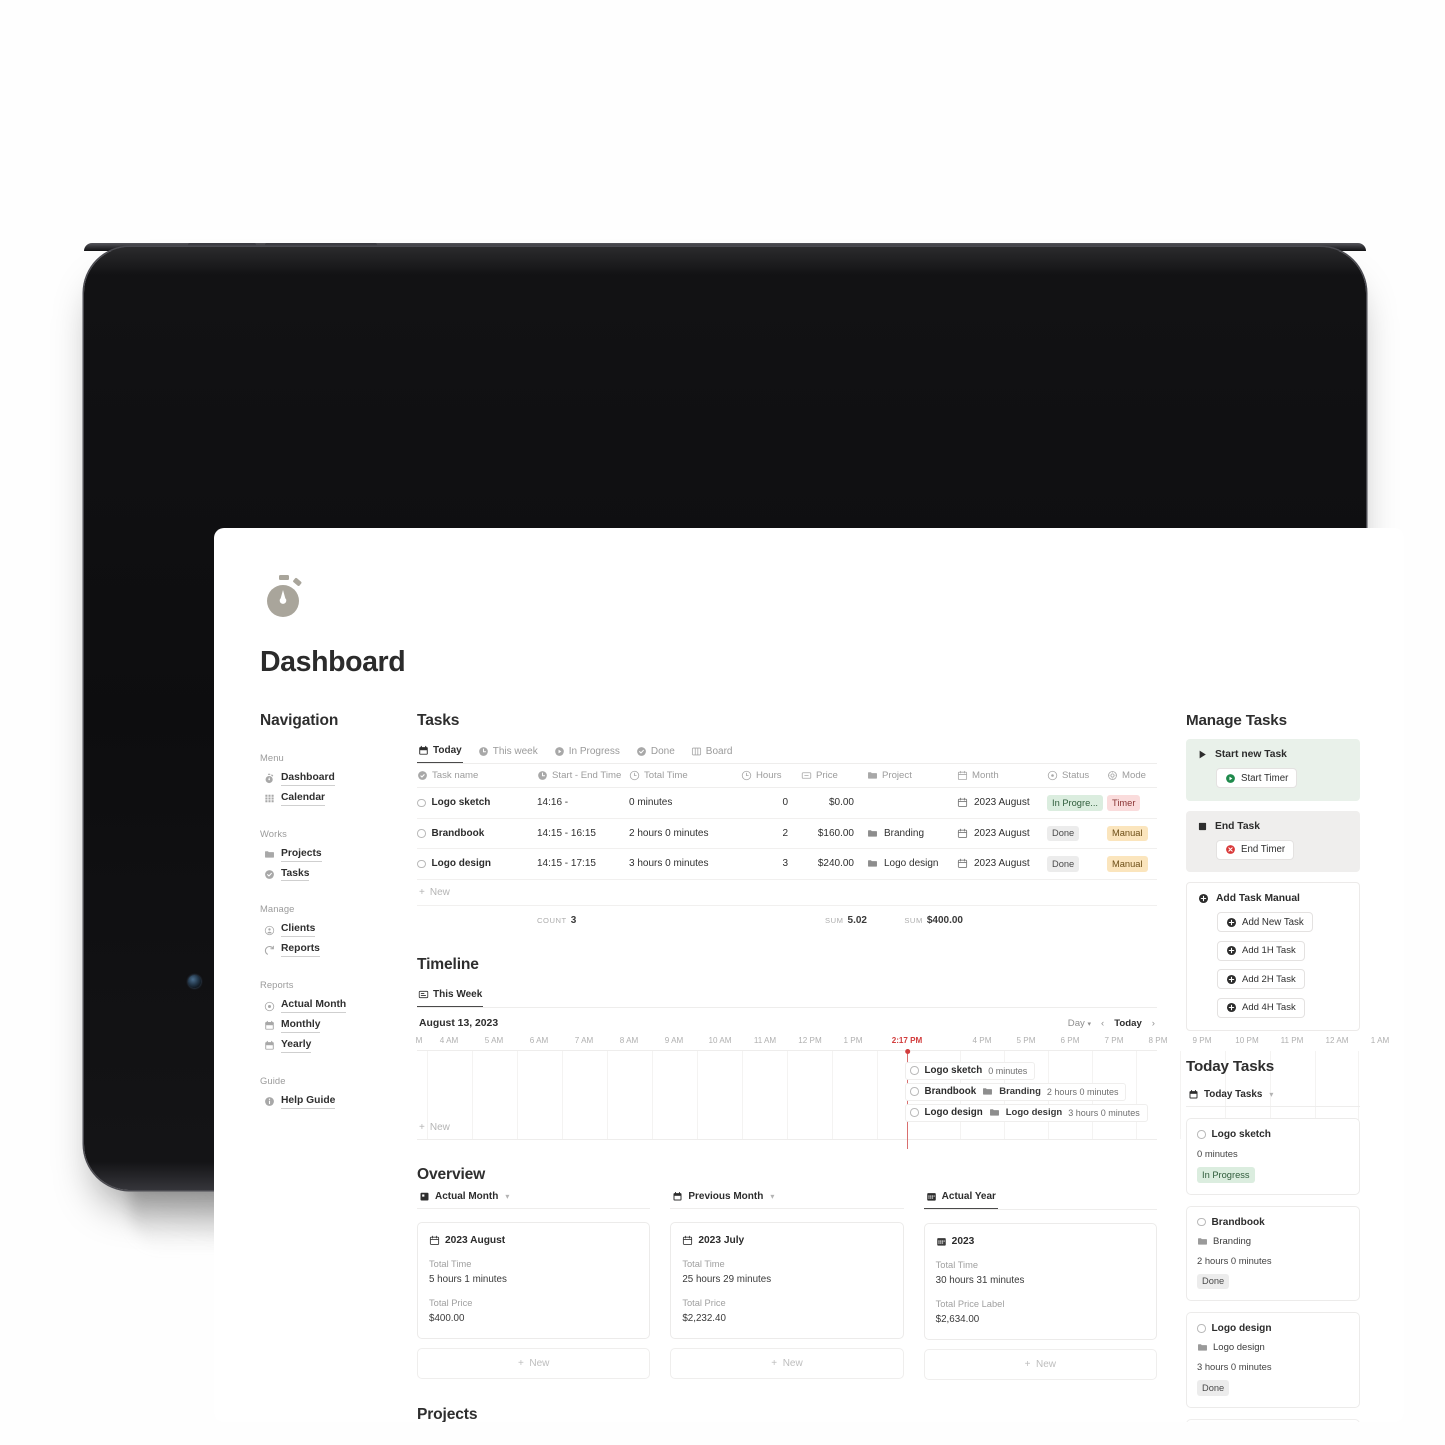 This screenshot has width=1445, height=1445. What do you see at coordinates (908, 1051) in the screenshot?
I see `timeline-now-dot` at bounding box center [908, 1051].